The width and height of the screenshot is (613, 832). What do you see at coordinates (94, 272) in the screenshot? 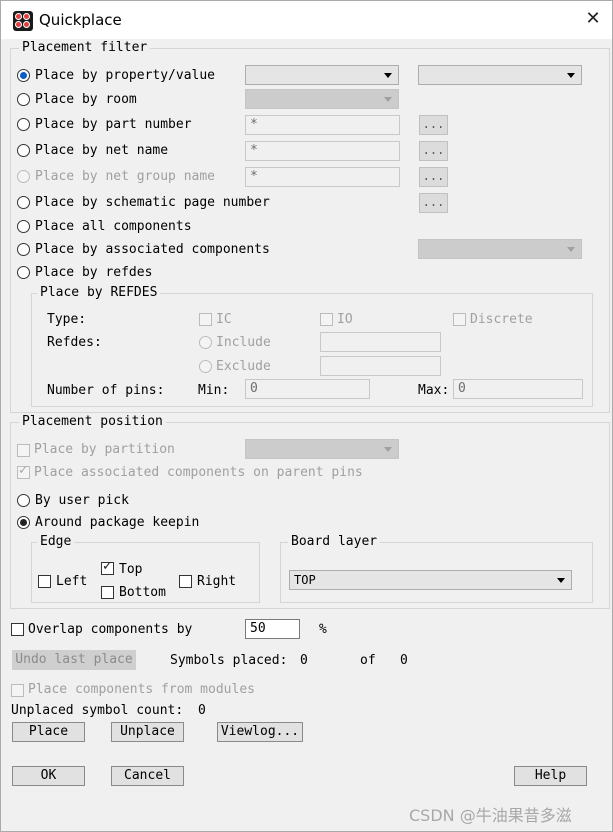
I see `label-refdes: Place by refdes` at bounding box center [94, 272].